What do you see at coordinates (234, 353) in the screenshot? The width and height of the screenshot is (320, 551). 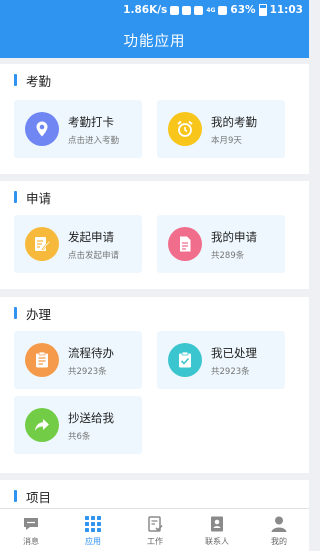 I see `card-label: 我已处理` at bounding box center [234, 353].